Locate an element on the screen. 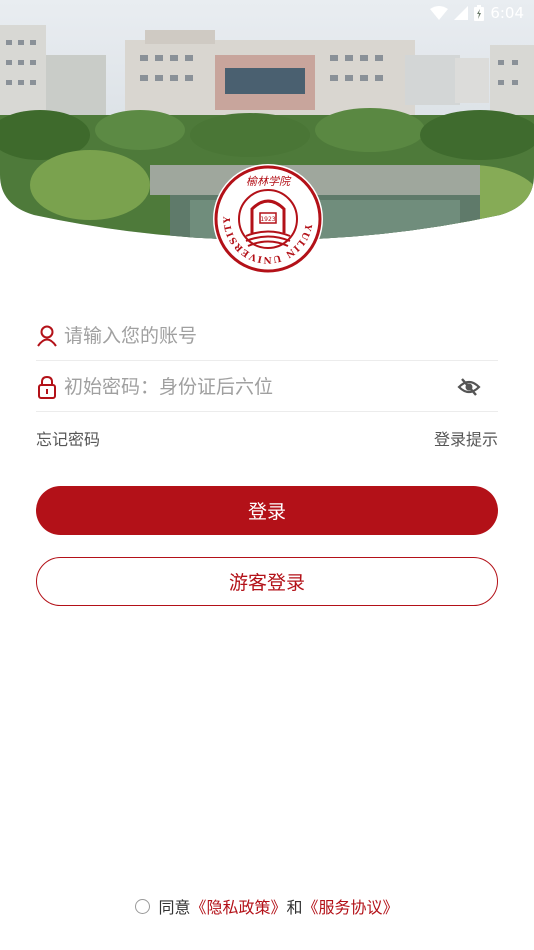 This screenshot has width=534, height=950. agree-radio is located at coordinates (143, 906).